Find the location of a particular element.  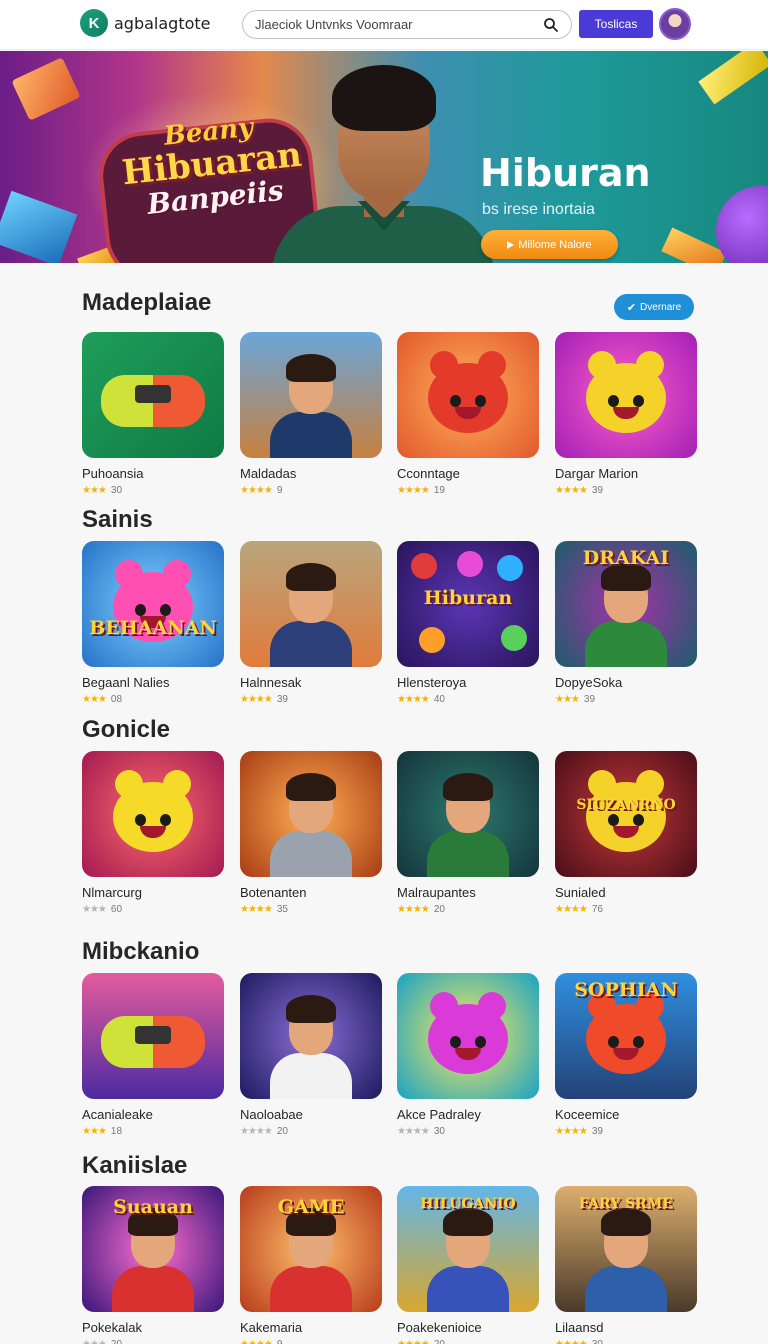

game-card: Malraupantes ★★★★ 20 is located at coordinates (468, 833).